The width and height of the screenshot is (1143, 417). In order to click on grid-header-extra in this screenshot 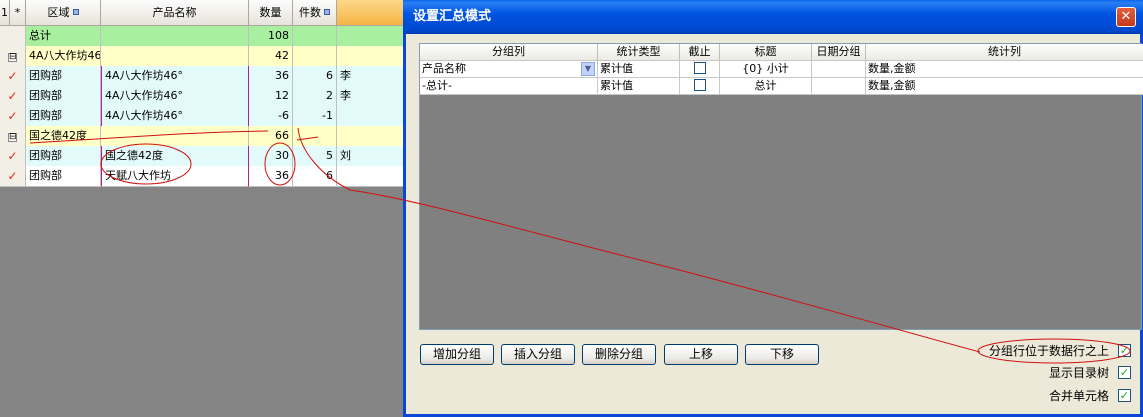, I will do `click(370, 13)`.